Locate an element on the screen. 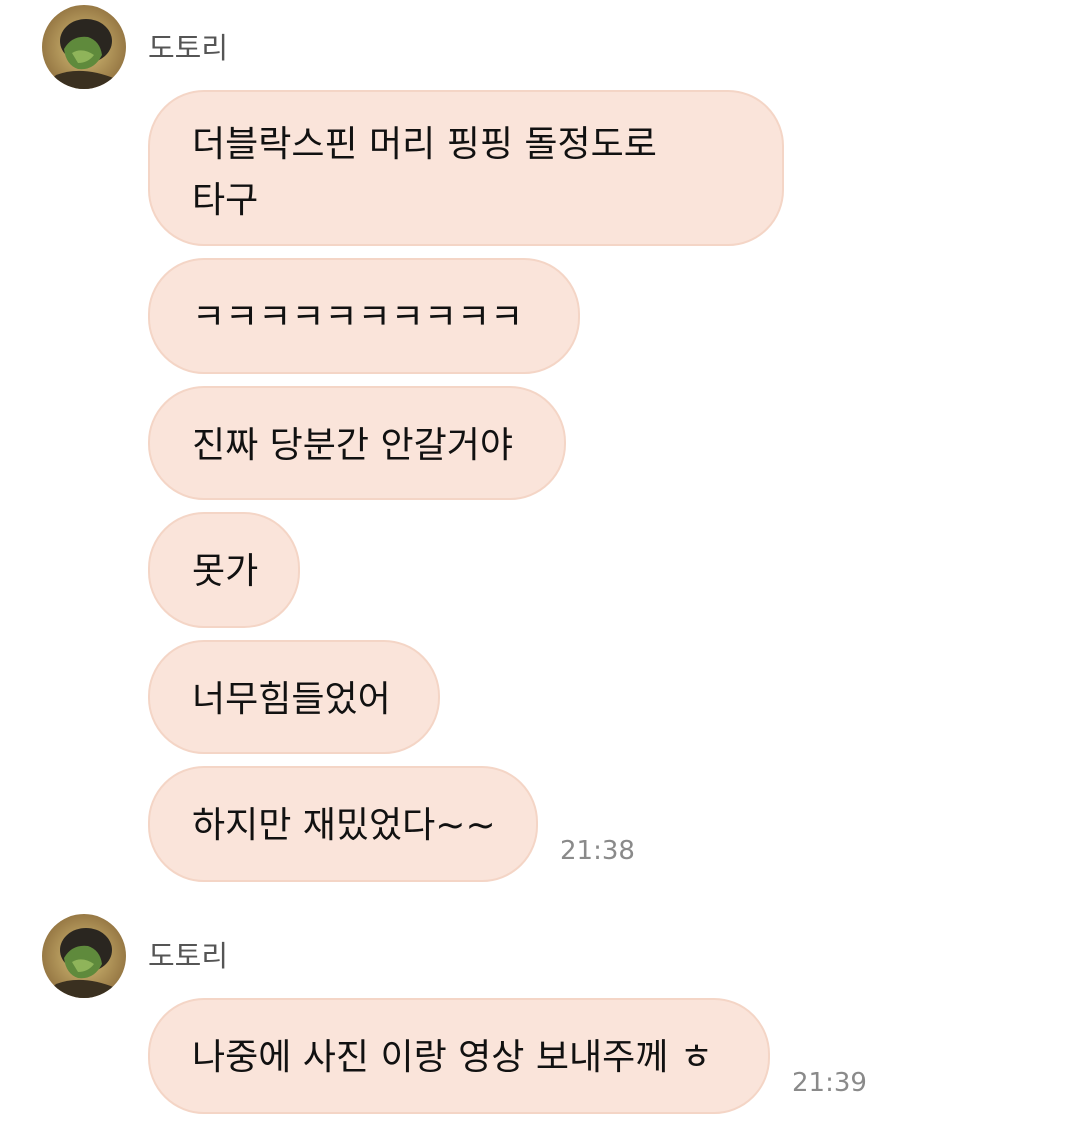 Image resolution: width=1080 pixels, height=1125 pixels. message-text: 너무힘들었어 is located at coordinates (291, 699).